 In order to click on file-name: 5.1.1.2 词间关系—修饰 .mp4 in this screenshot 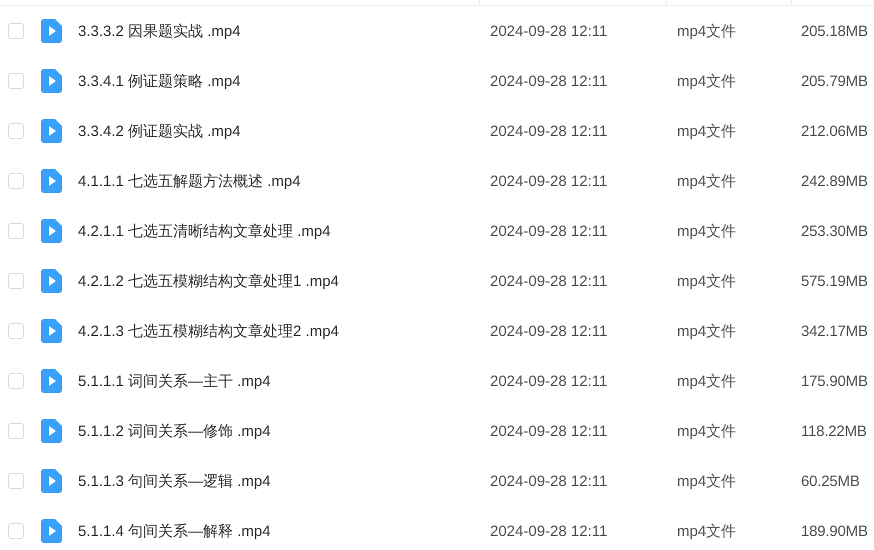, I will do `click(174, 431)`.